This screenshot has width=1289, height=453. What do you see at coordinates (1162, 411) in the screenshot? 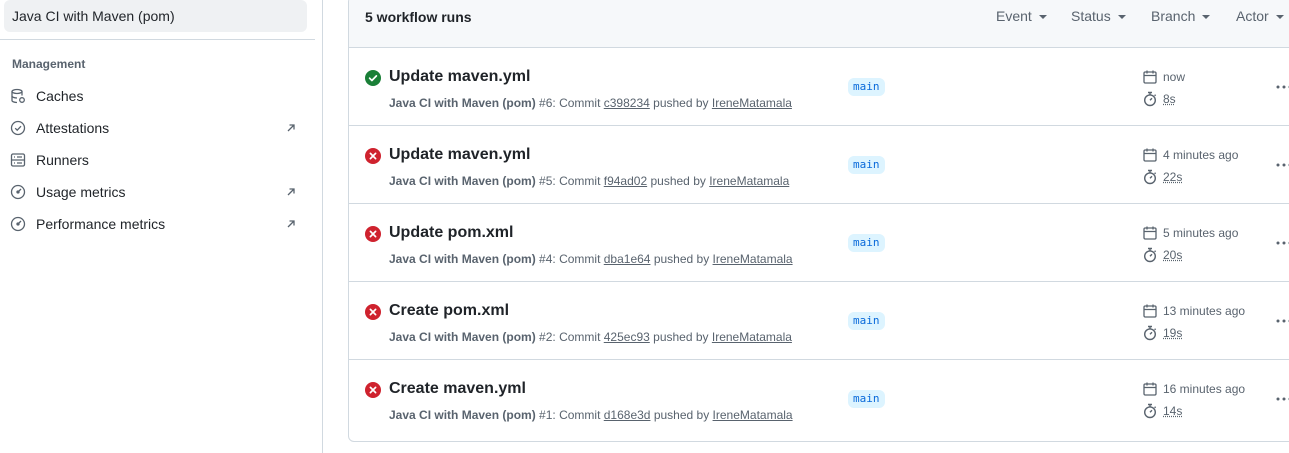
I see `run-duration: 14s` at bounding box center [1162, 411].